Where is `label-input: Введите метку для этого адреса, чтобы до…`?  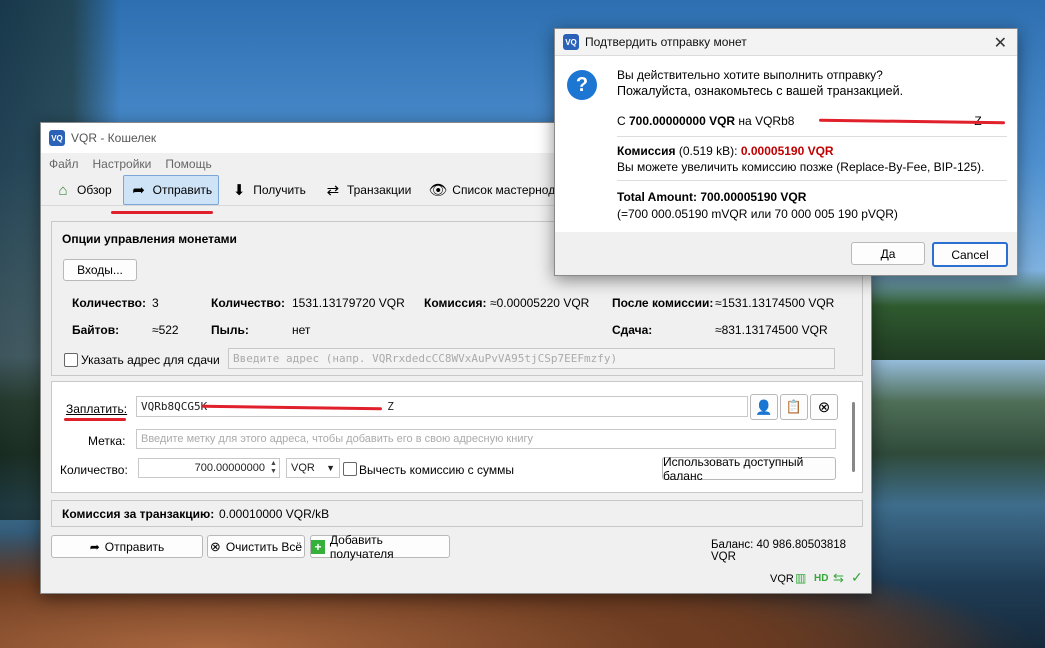
label-input: Введите метку для этого адреса, чтобы до… is located at coordinates (486, 439).